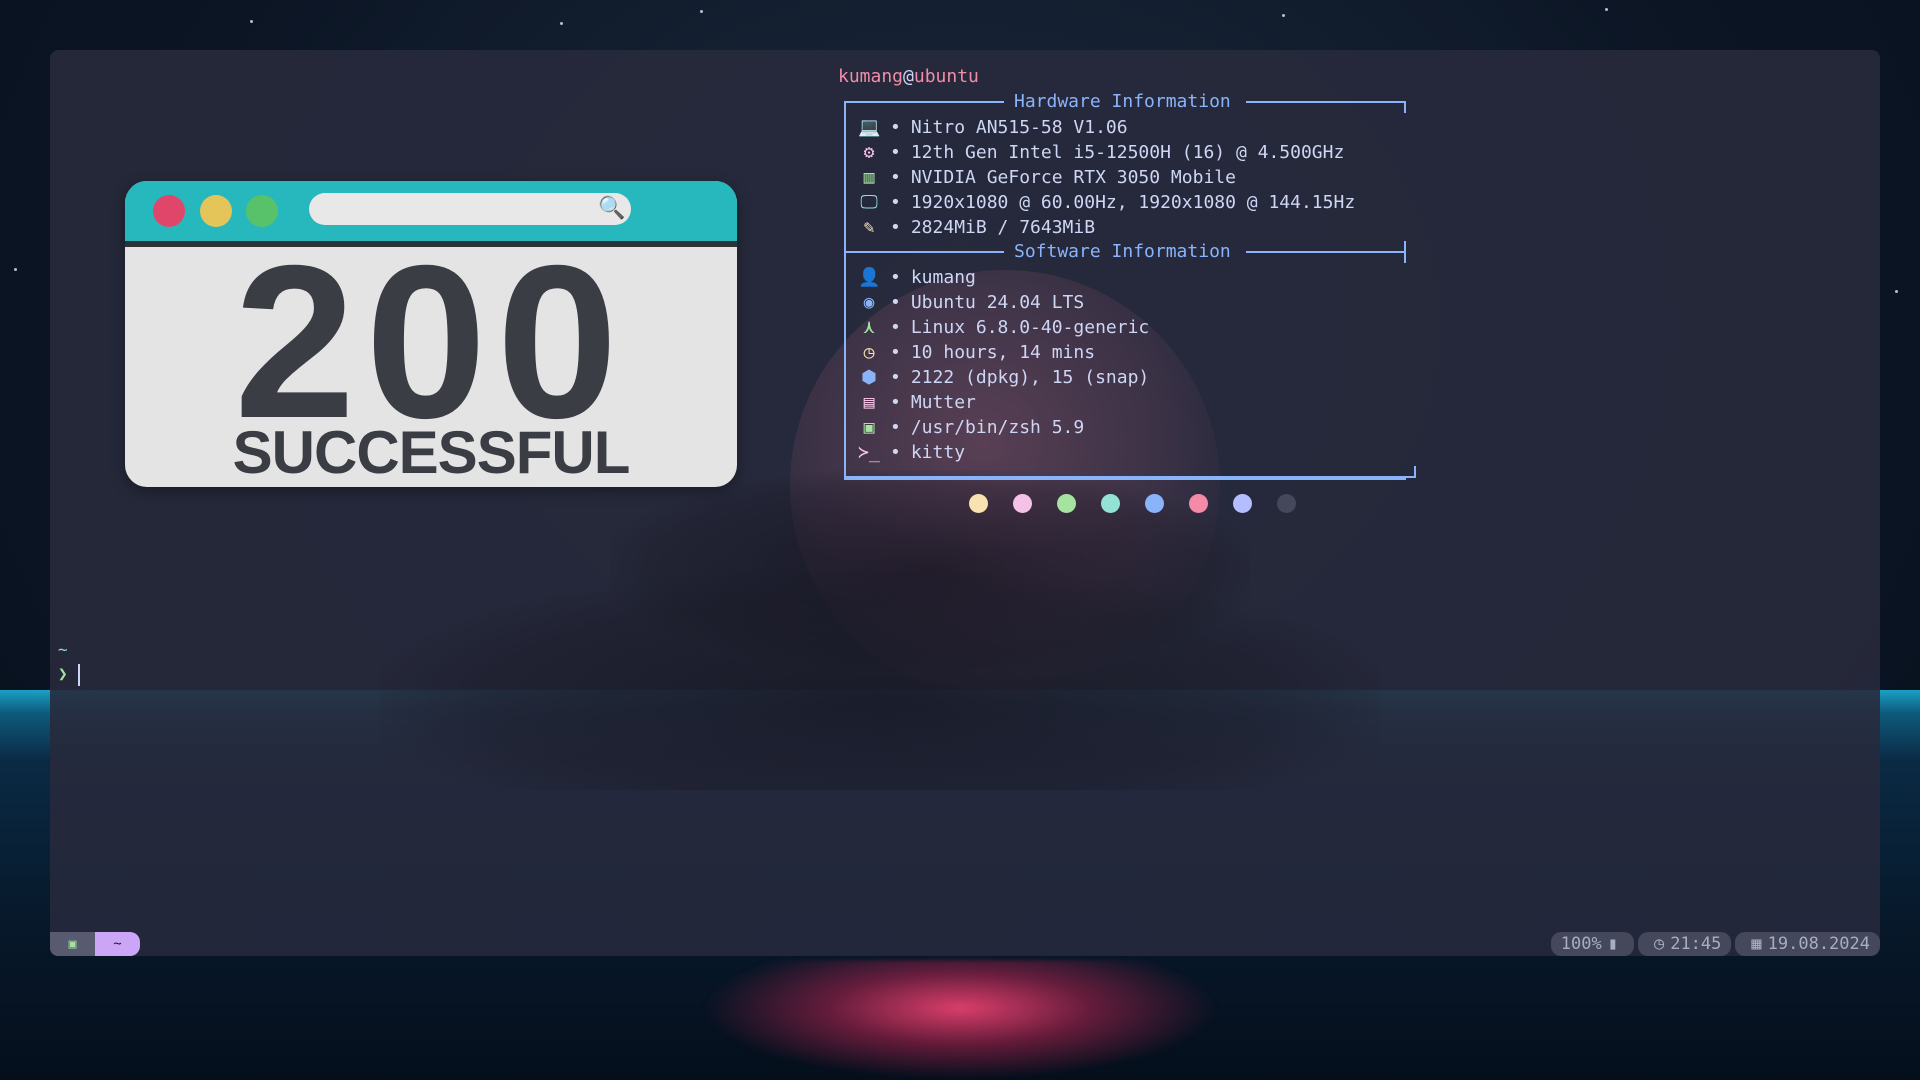 This screenshot has width=1920, height=1080. What do you see at coordinates (1122, 101) in the screenshot?
I see `hardware-section-title: Hardware Information` at bounding box center [1122, 101].